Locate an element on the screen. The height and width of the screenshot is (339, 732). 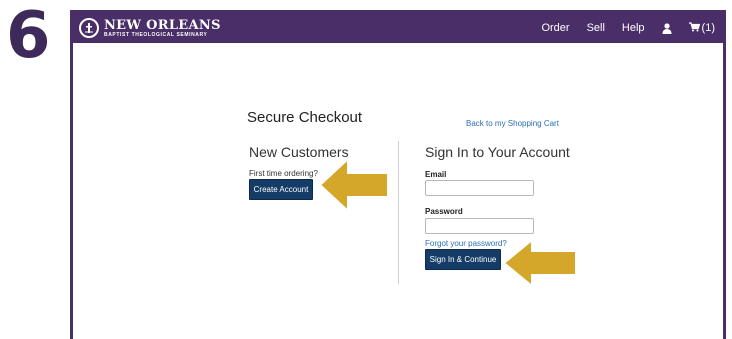
password-label: Password is located at coordinates (444, 211).